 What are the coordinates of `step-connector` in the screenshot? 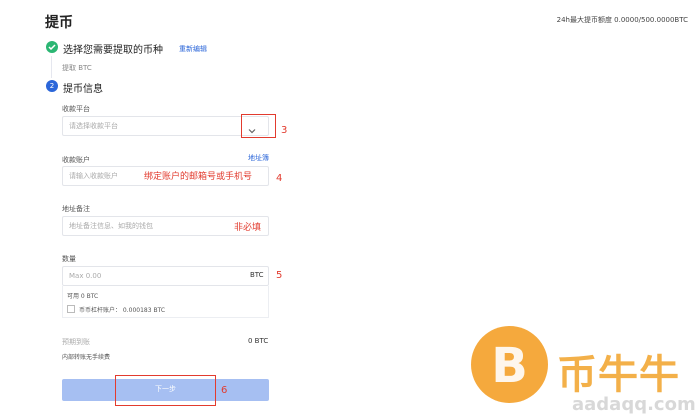 It's located at (51, 67).